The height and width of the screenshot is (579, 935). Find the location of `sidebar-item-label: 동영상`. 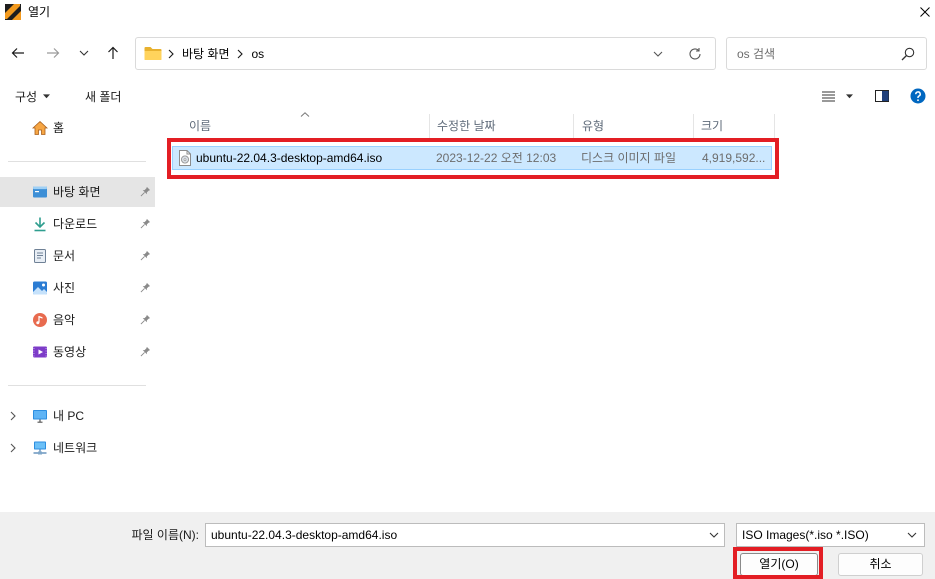

sidebar-item-label: 동영상 is located at coordinates (70, 352).